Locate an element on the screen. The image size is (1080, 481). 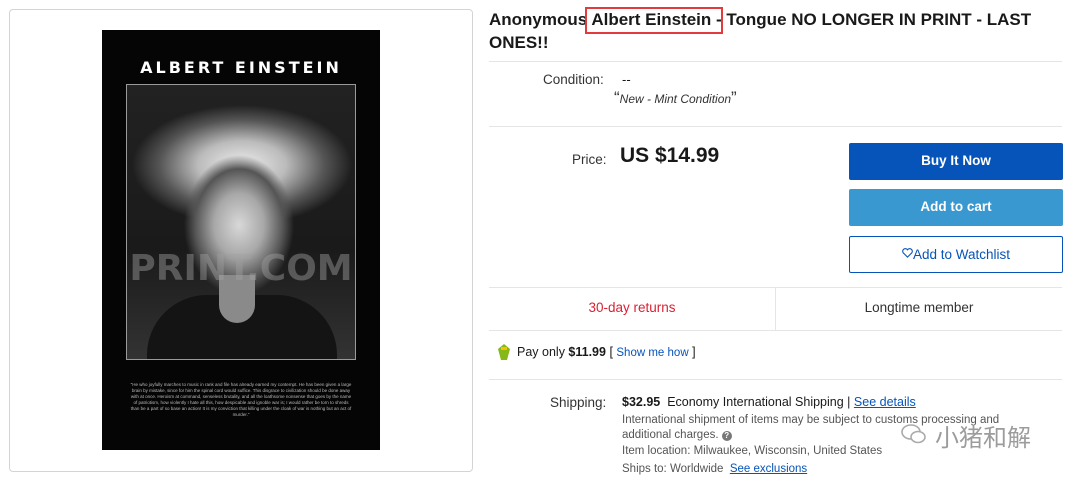
close-quote: ” is located at coordinates (734, 97).